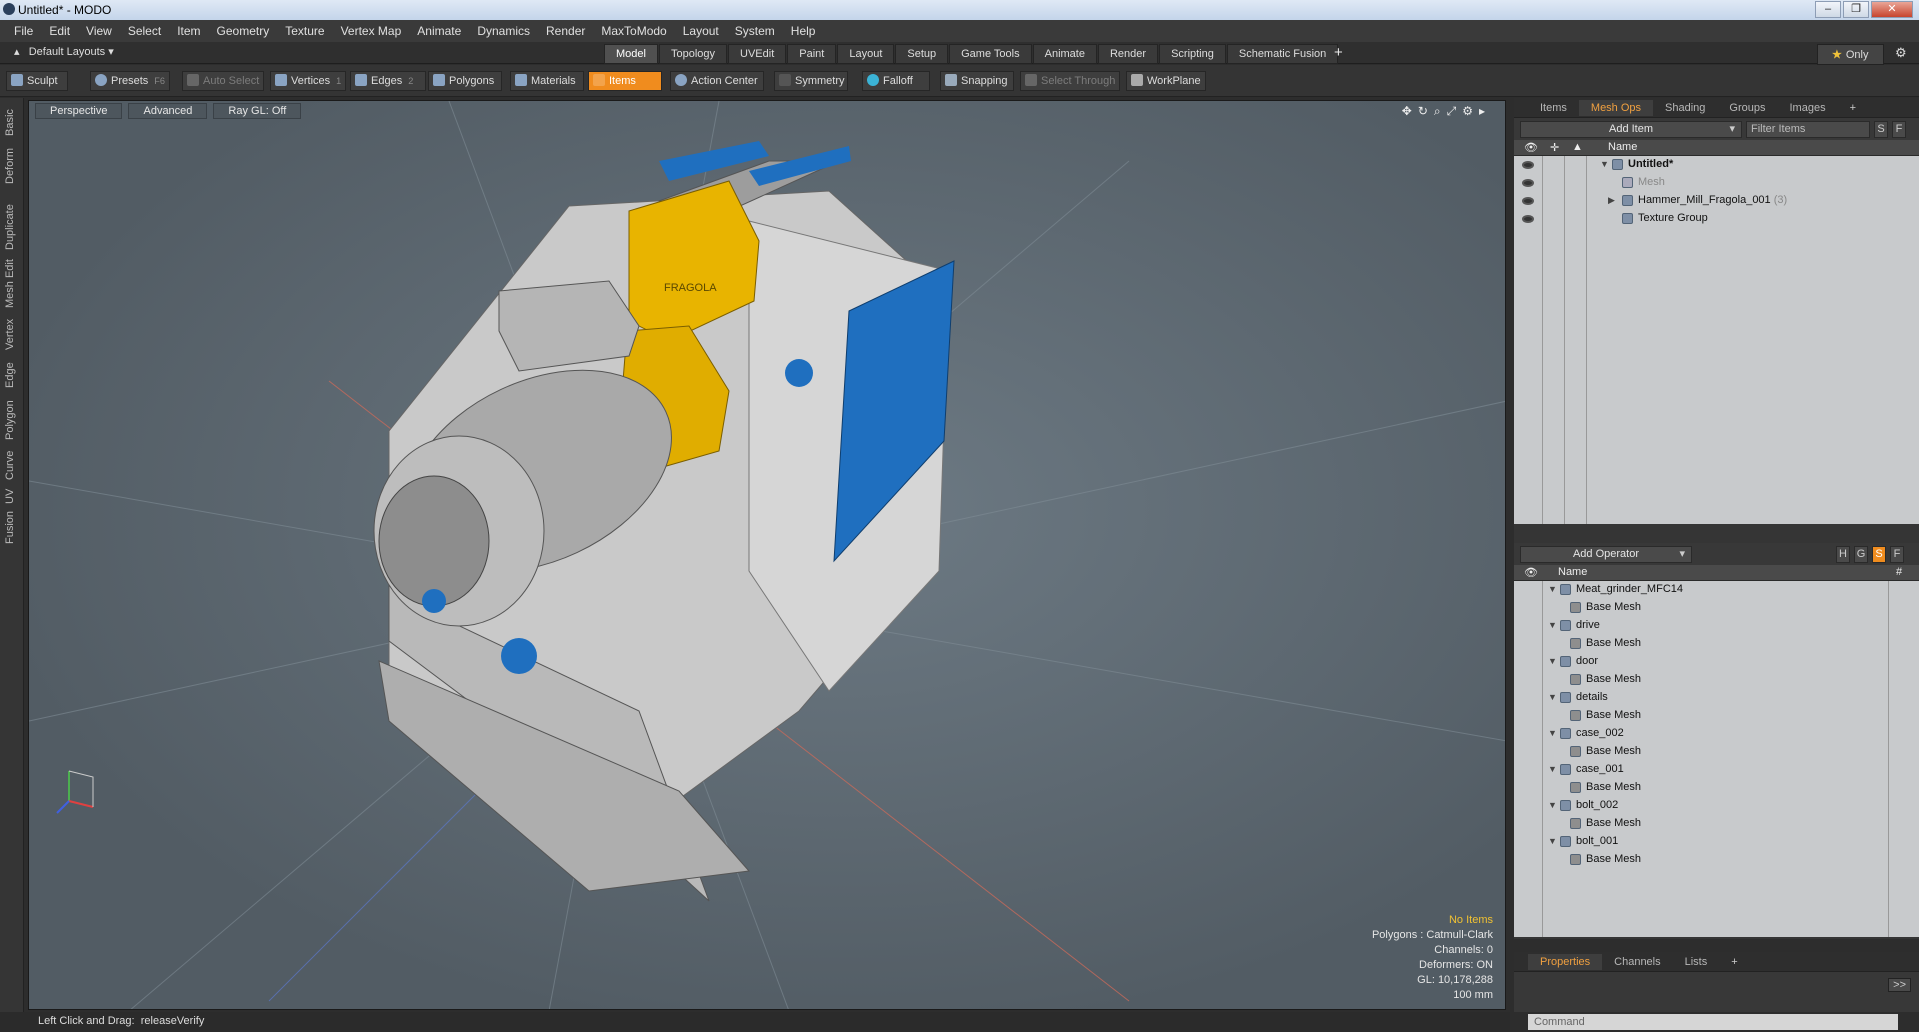  What do you see at coordinates (503, 31) in the screenshot?
I see `menu-dynamics: Dynamics` at bounding box center [503, 31].